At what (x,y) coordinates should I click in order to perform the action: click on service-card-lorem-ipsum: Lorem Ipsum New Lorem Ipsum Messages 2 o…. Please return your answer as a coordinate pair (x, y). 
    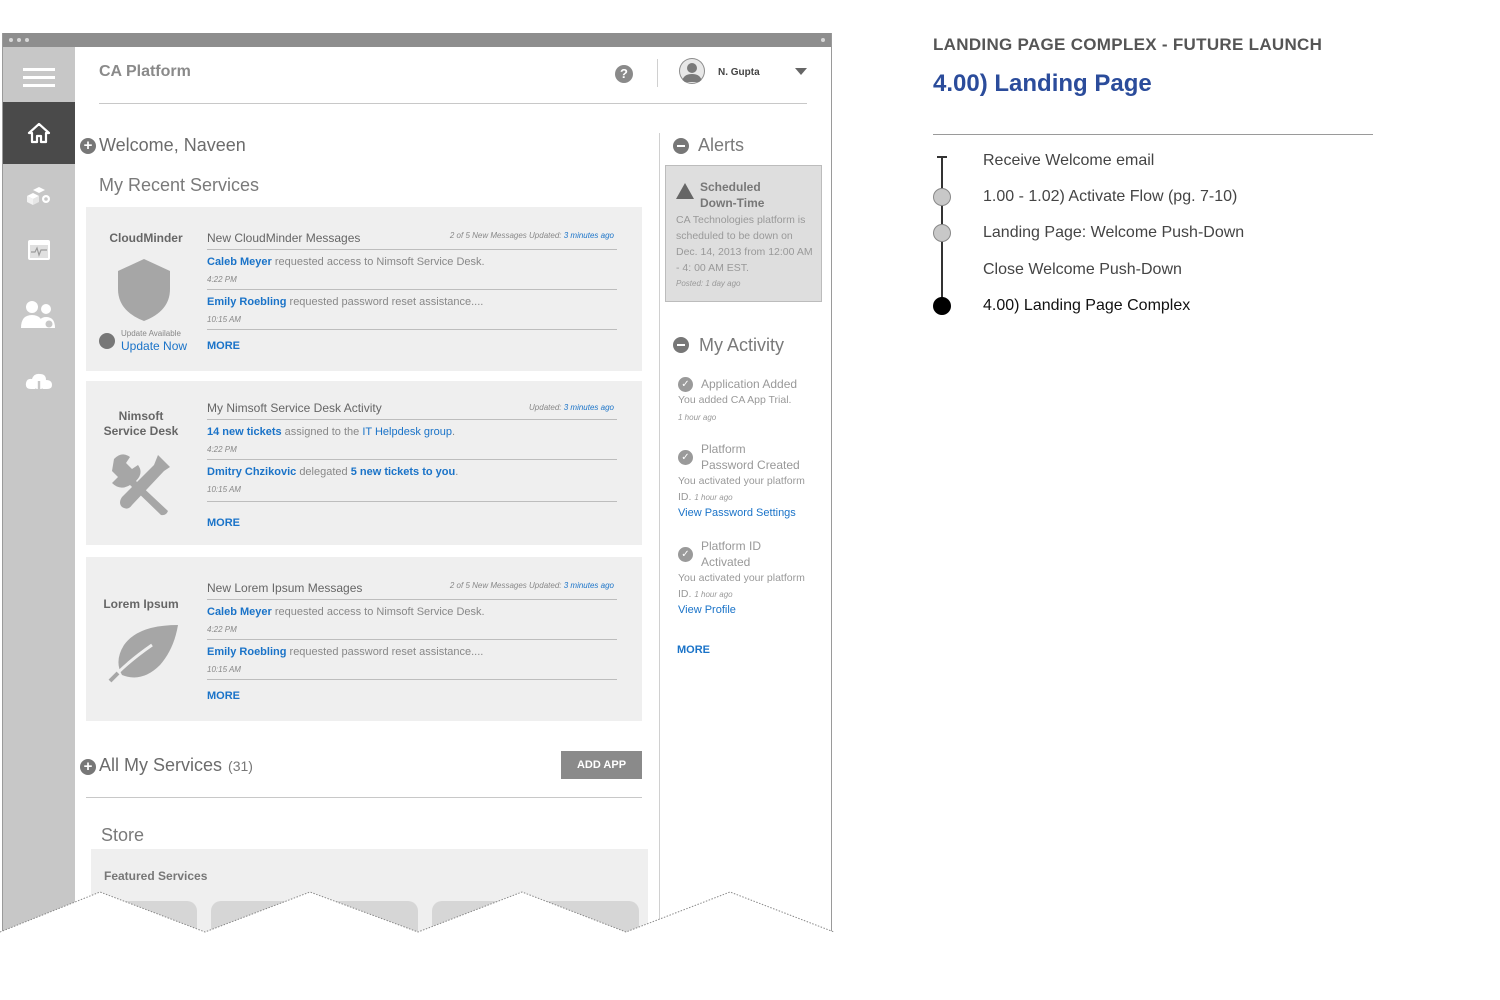
    Looking at the image, I should click on (364, 639).